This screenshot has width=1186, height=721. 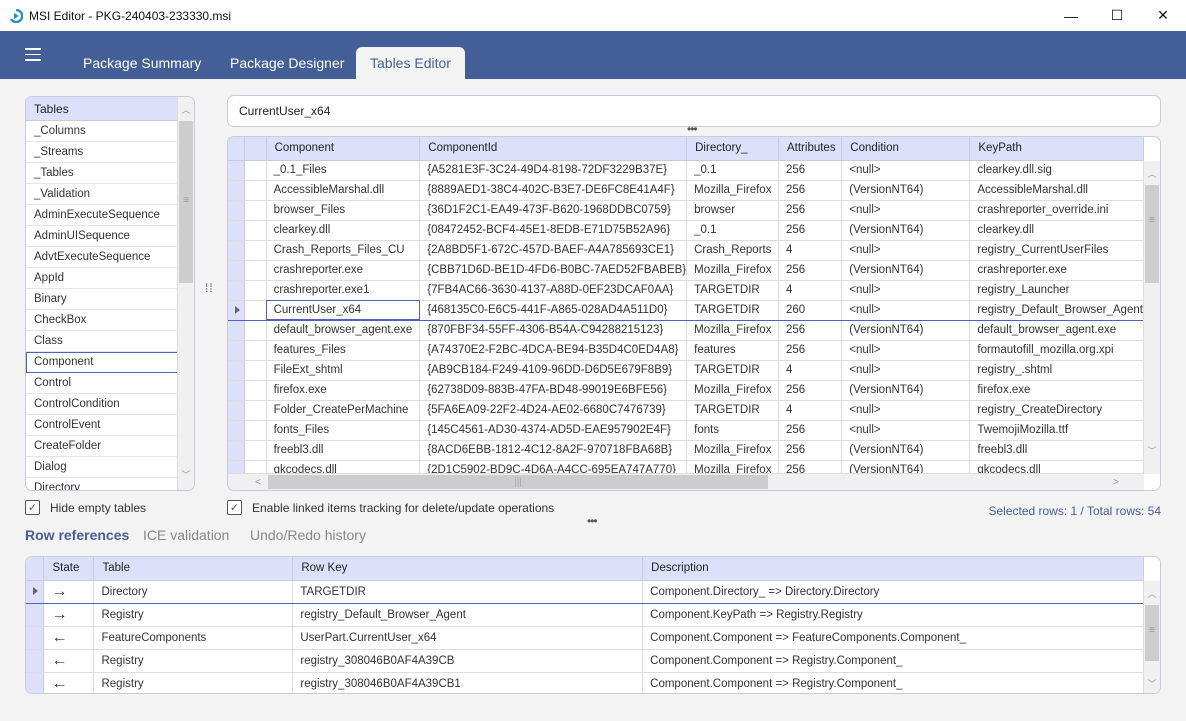 I want to click on column-header: ComponentId, so click(x=553, y=149).